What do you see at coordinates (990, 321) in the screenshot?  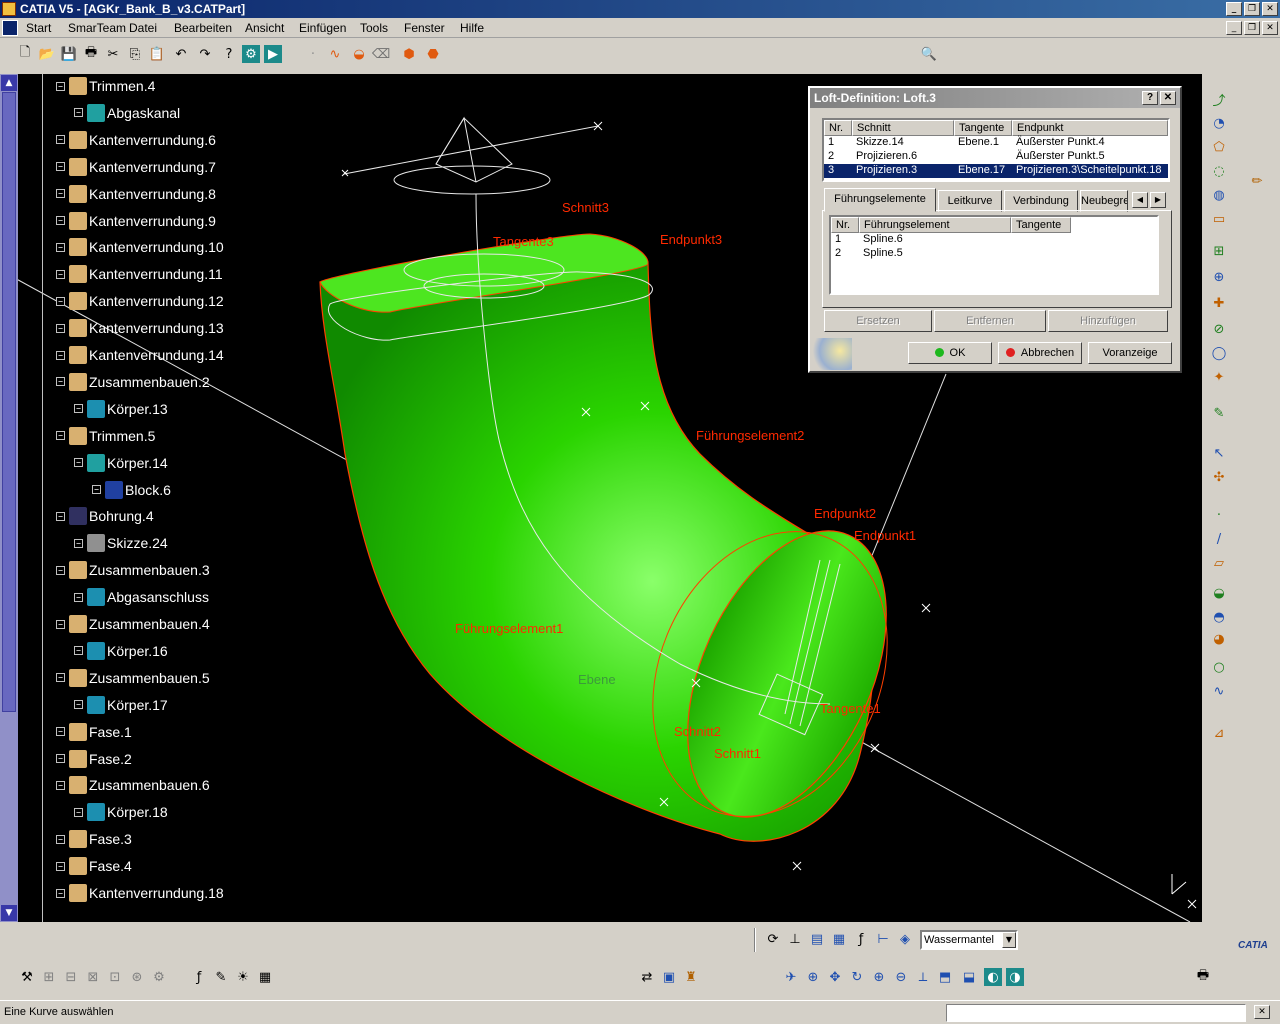 I see `remove-button: Entfernen` at bounding box center [990, 321].